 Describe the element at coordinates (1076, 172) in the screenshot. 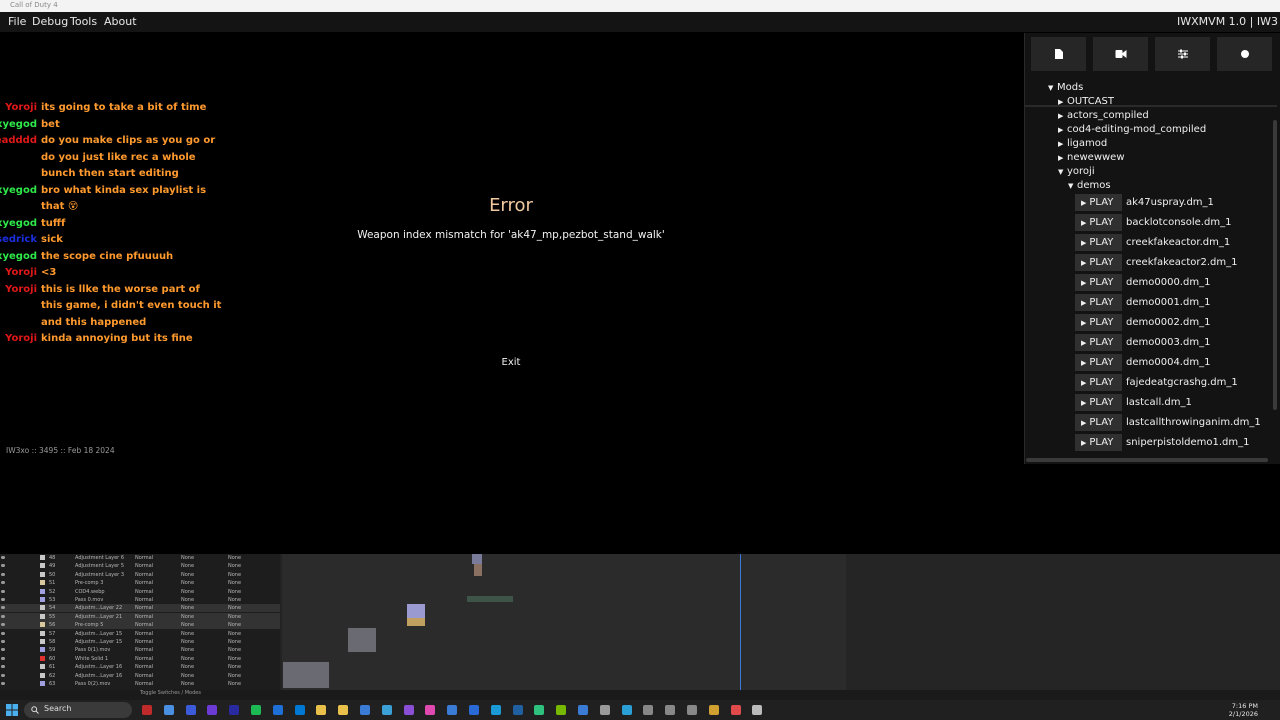

I see `tree-folder-open: ▼ yoroji` at that location.